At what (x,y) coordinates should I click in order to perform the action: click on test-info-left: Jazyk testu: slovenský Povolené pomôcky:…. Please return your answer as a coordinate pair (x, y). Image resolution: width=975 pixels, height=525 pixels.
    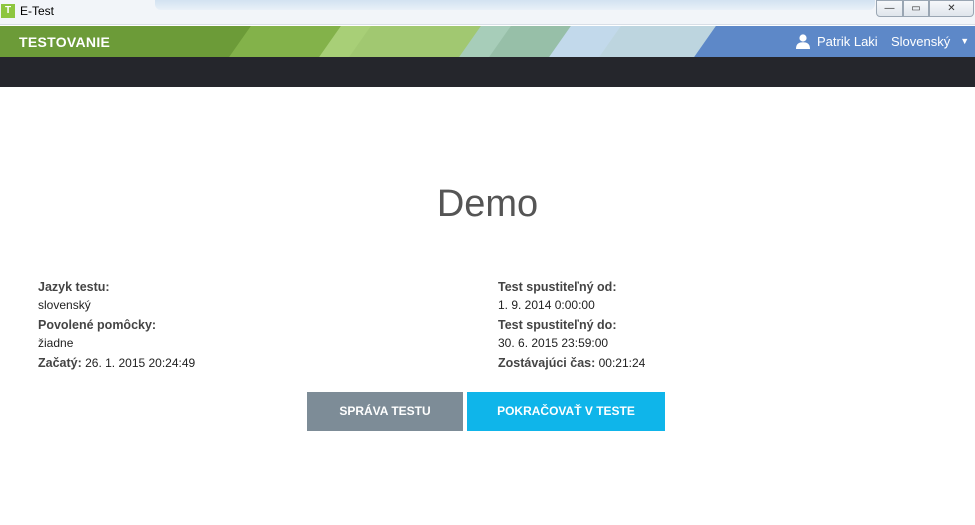
    Looking at the image, I should click on (116, 327).